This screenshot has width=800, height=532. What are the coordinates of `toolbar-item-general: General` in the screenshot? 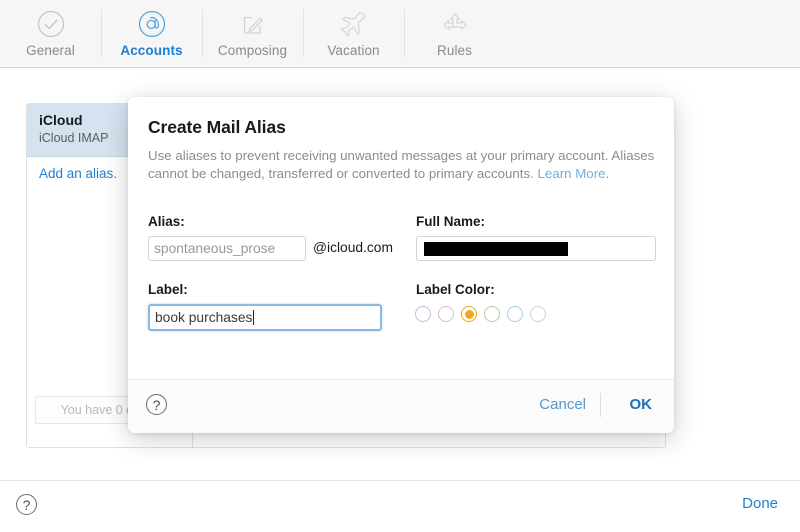 It's located at (50, 34).